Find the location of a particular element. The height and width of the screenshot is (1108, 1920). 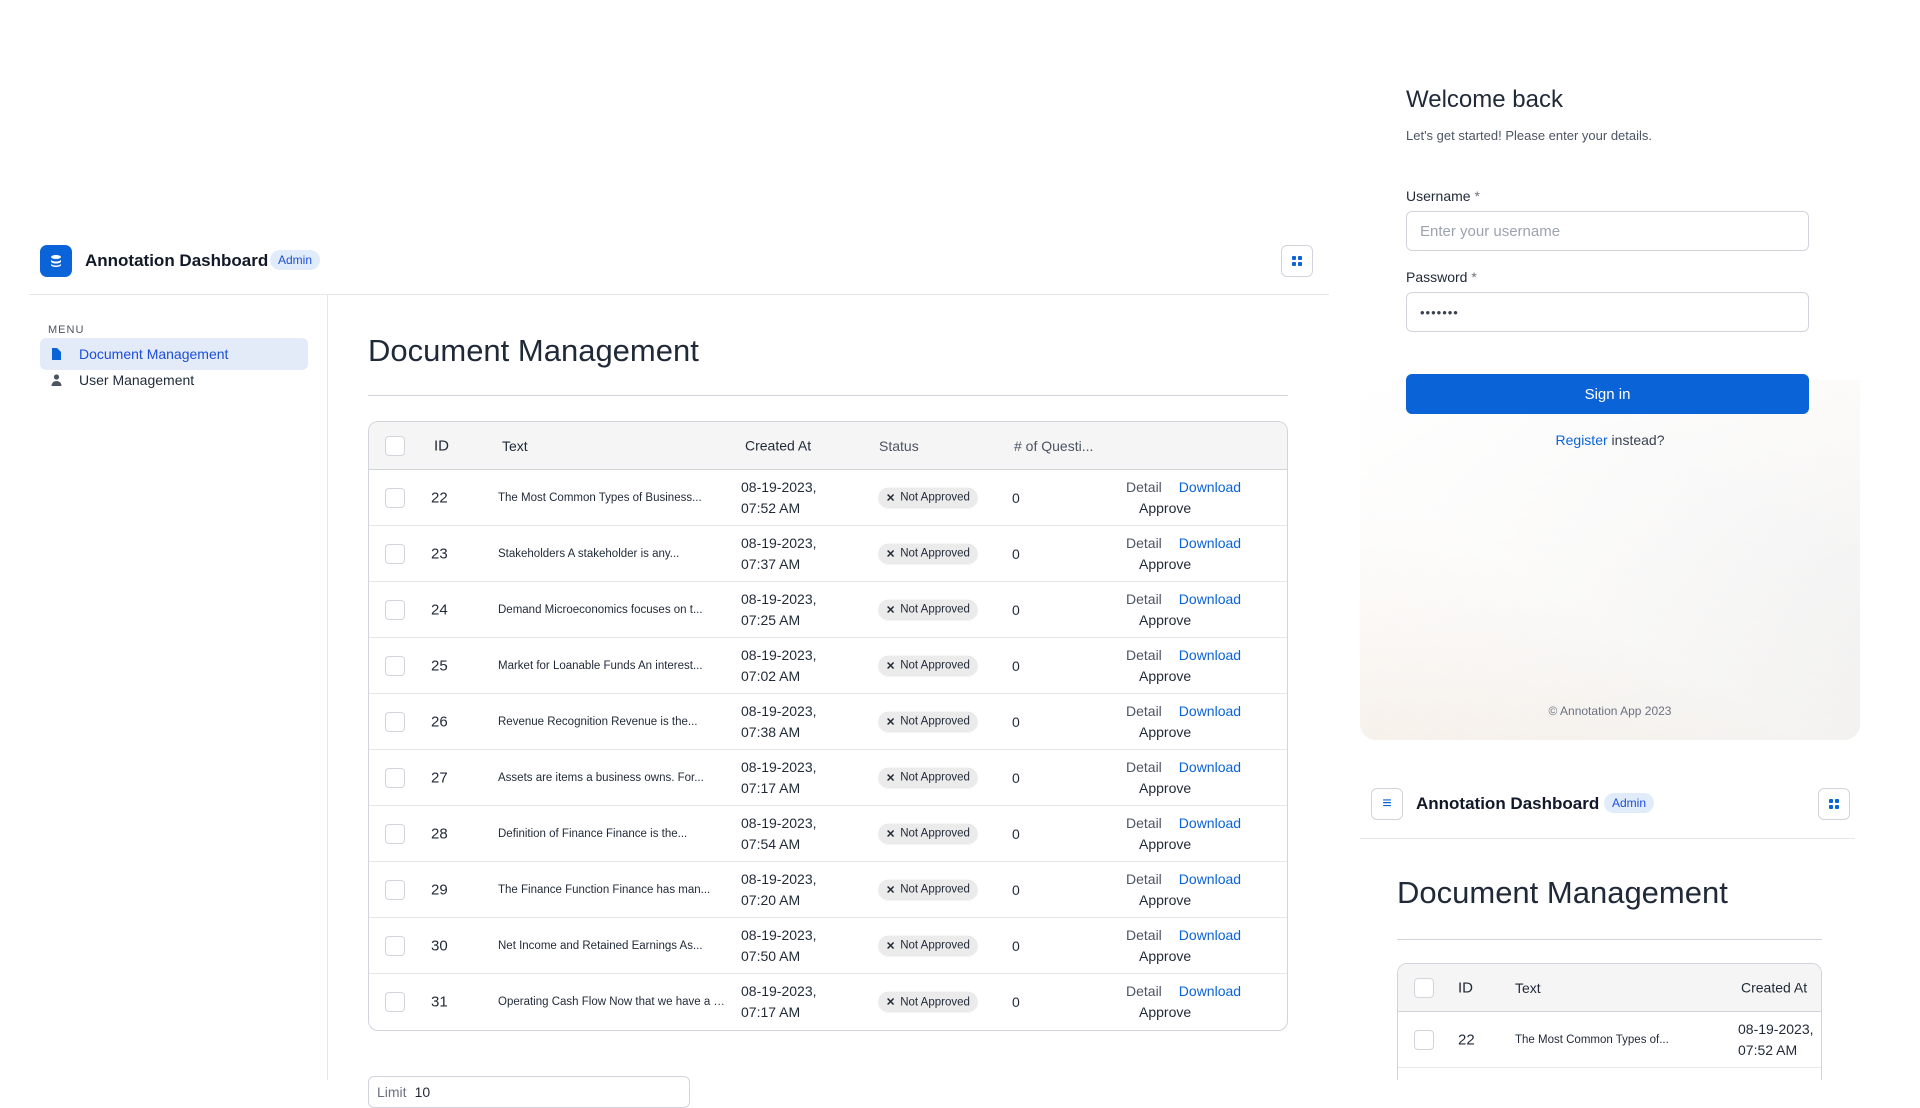

status-label: Not Approved is located at coordinates (935, 665).